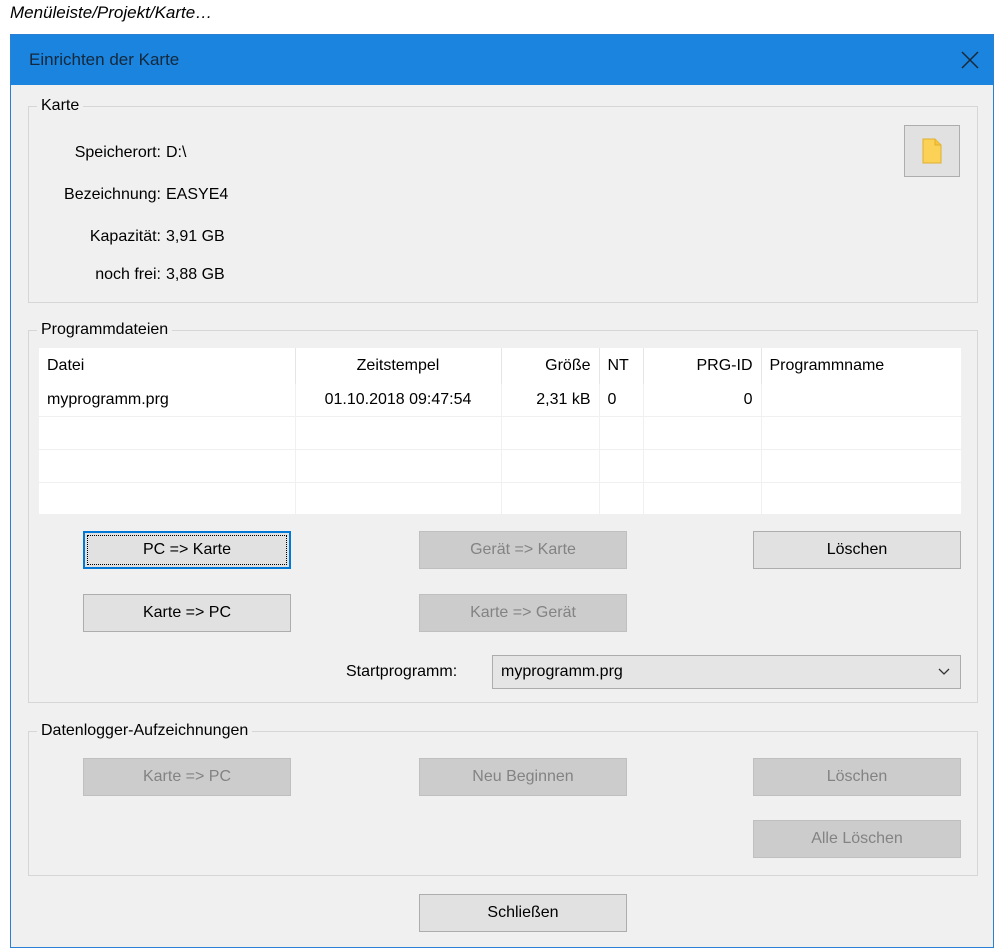 This screenshot has width=997, height=948. I want to click on logger-loeschen-label: Löschen, so click(857, 776).